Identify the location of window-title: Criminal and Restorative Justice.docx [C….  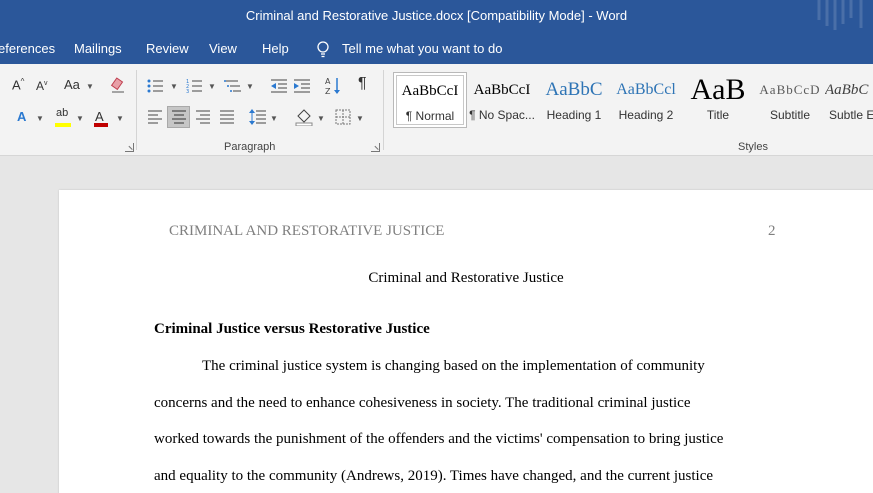
(436, 15).